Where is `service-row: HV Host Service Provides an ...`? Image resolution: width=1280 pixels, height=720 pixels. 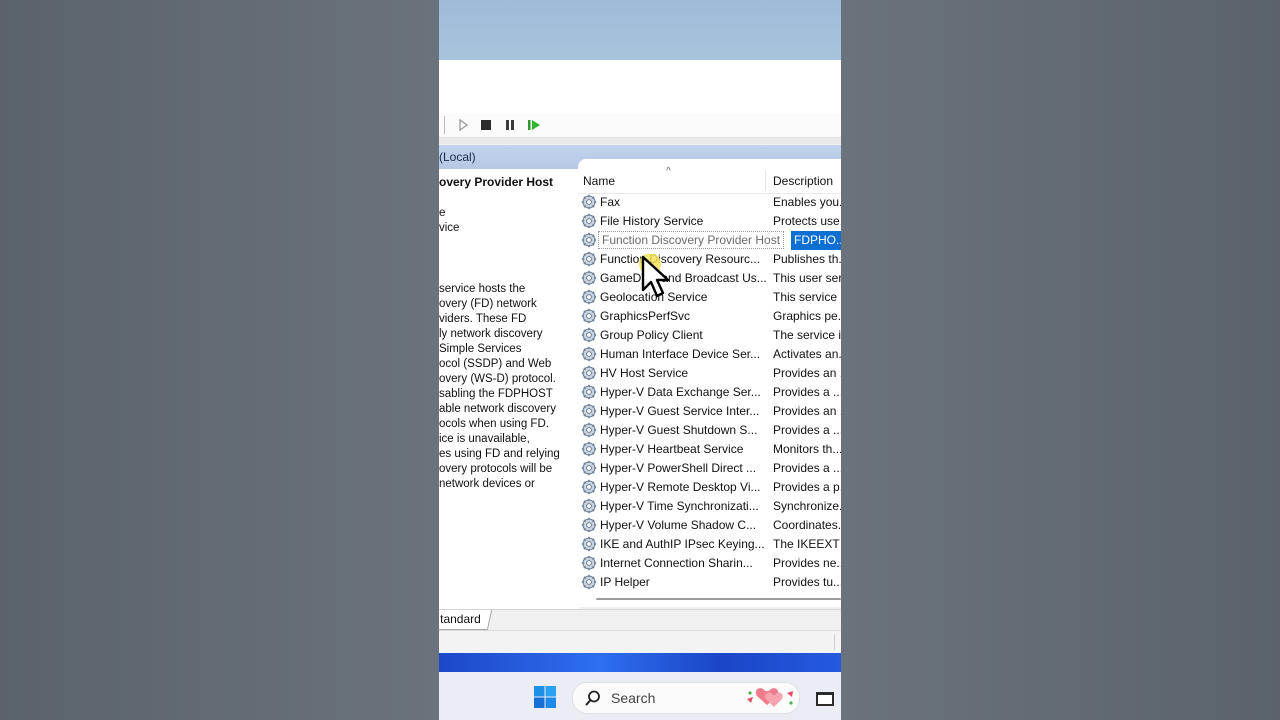
service-row: HV Host Service Provides an ... is located at coordinates (709, 373).